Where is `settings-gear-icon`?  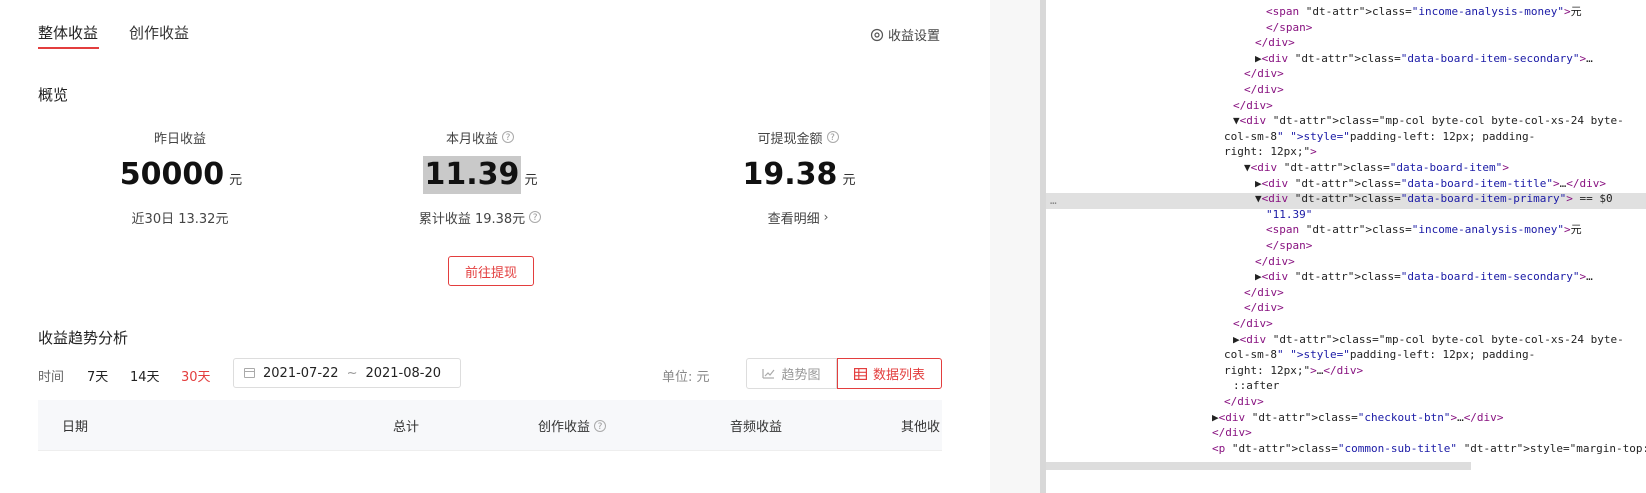
settings-gear-icon is located at coordinates (877, 34).